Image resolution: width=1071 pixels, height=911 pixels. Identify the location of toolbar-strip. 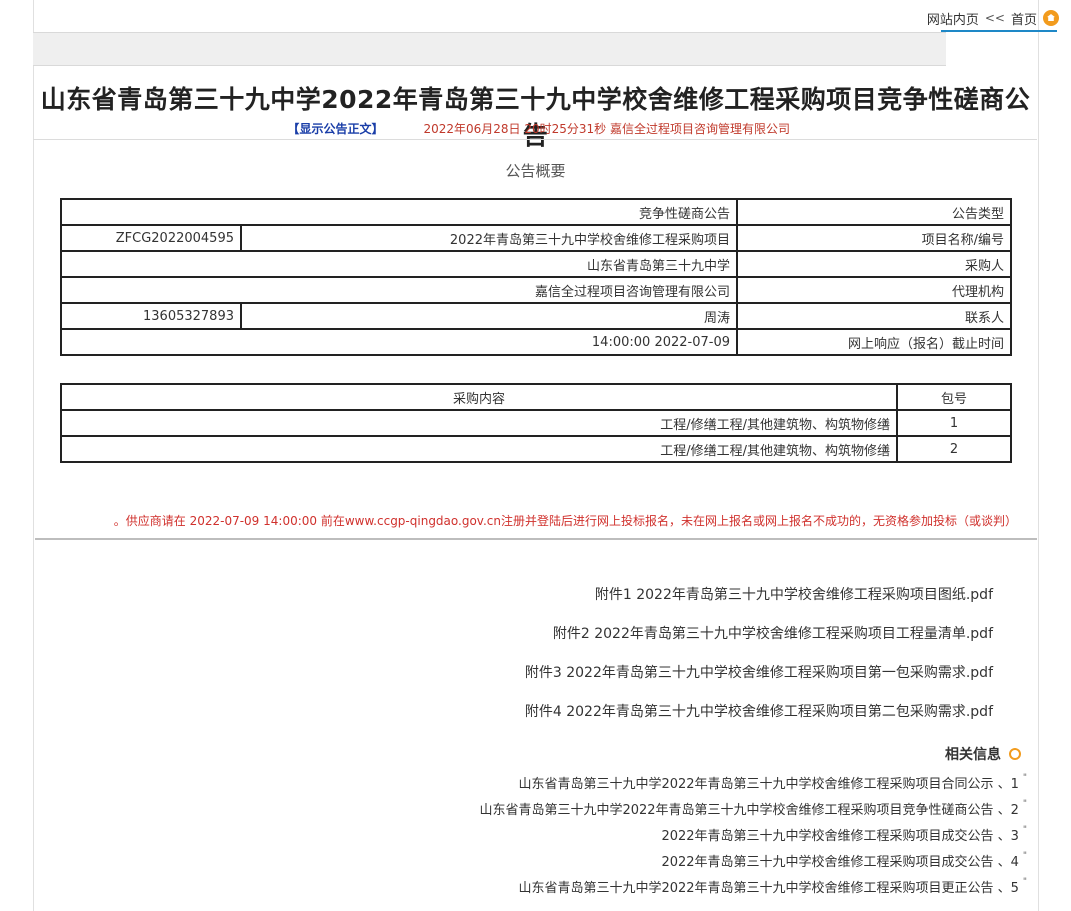
(489, 49).